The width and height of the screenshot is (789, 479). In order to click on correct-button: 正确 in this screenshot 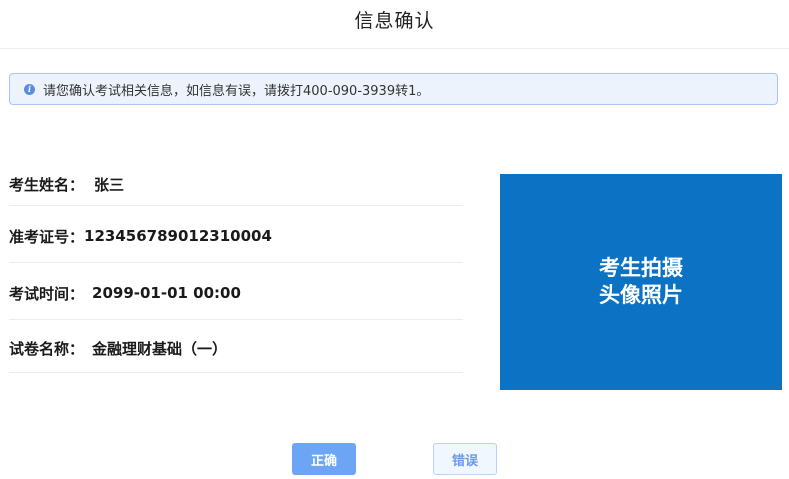, I will do `click(324, 459)`.